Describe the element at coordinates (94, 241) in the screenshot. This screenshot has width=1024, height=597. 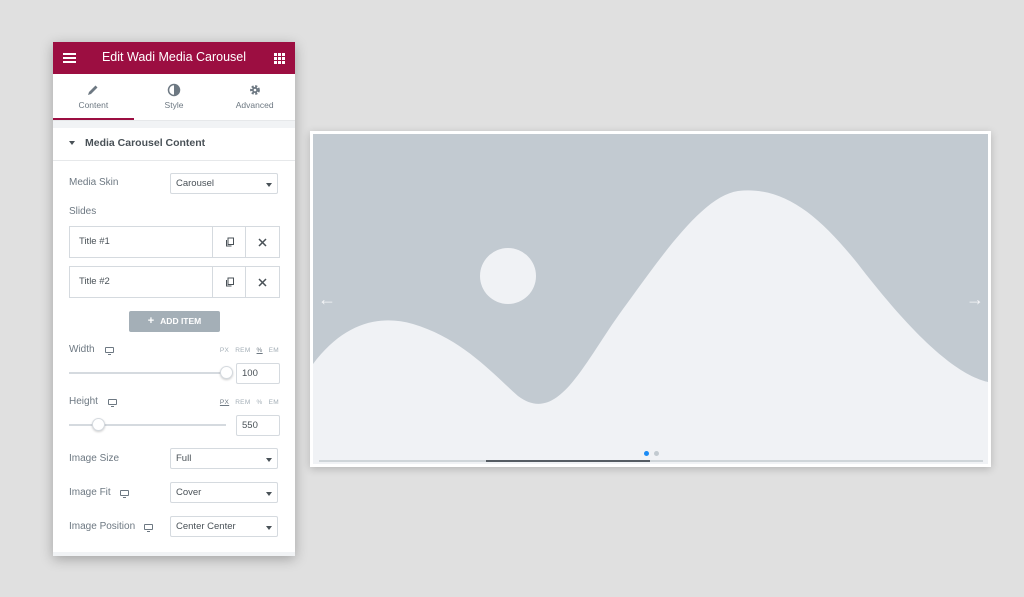
I see `slide-title: Title #1` at that location.